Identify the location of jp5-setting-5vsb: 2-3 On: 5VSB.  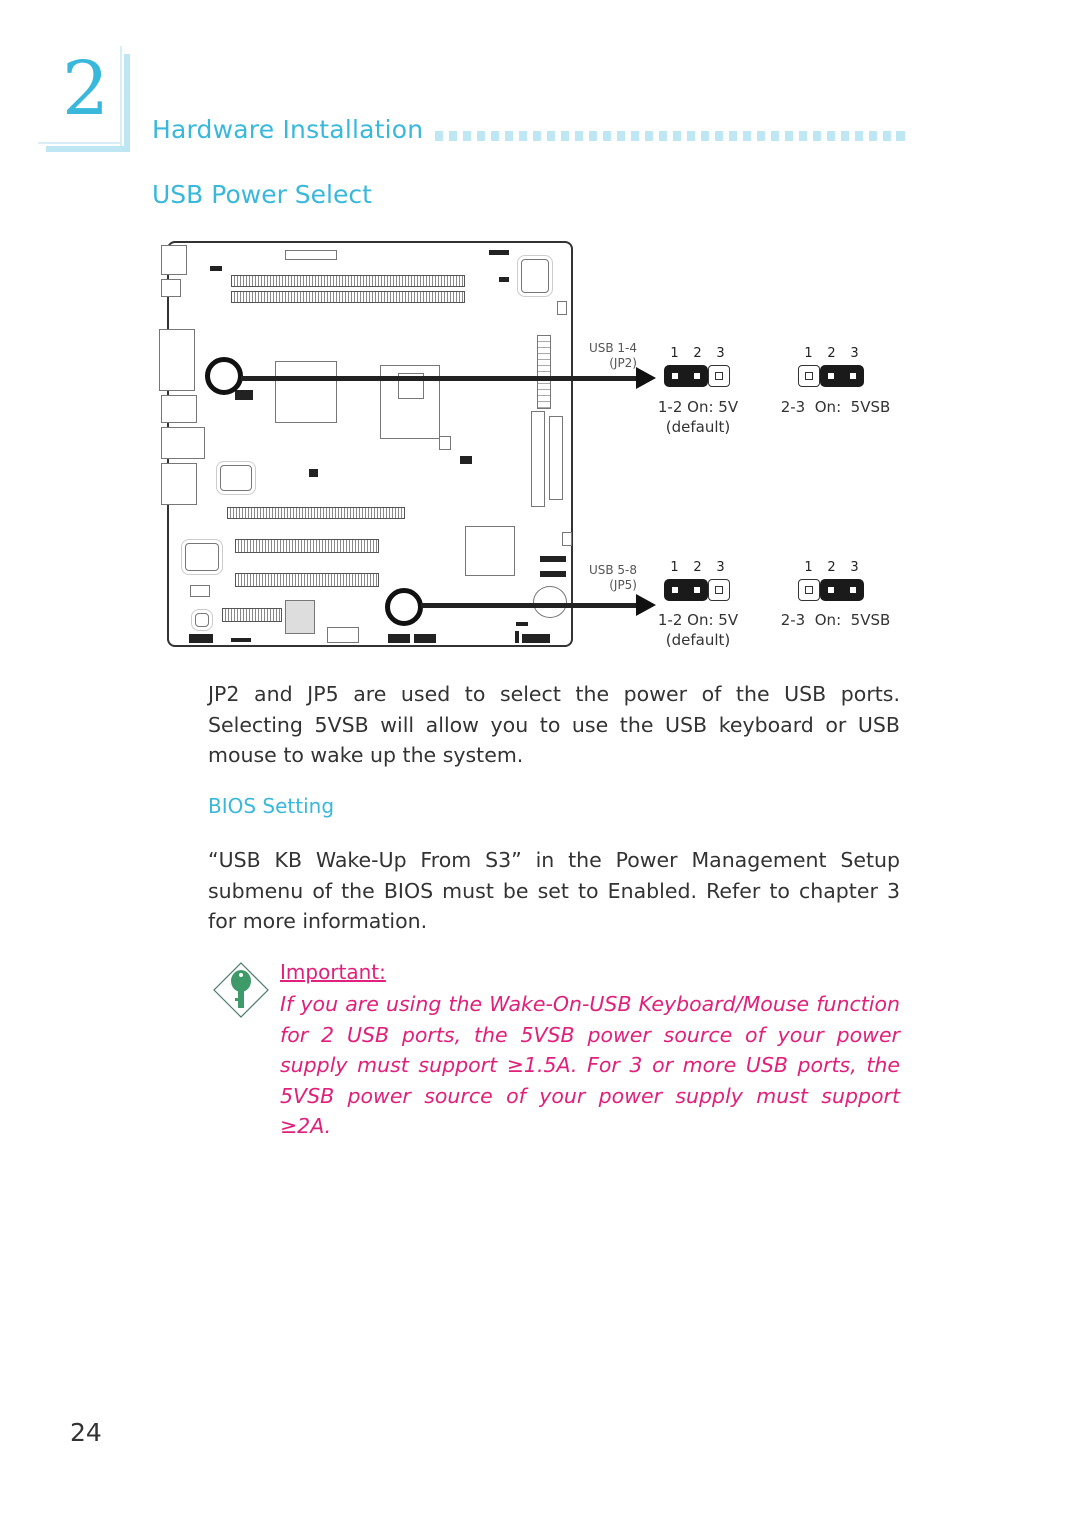
(835, 620).